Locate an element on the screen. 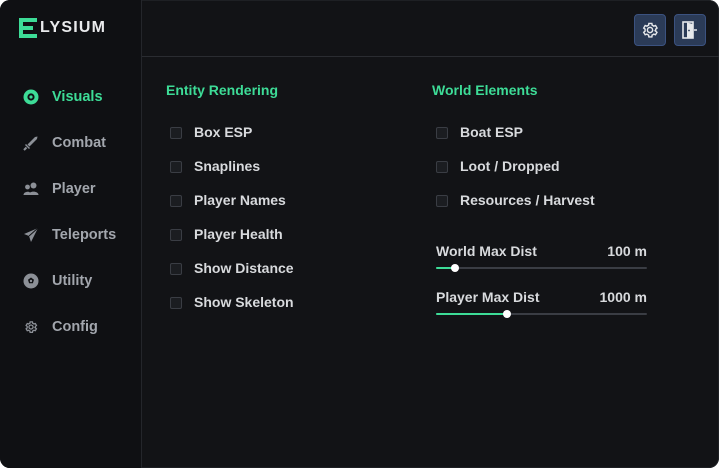 The height and width of the screenshot is (468, 719). checkbox-show-skeleton: Show Skeleton is located at coordinates (235, 303).